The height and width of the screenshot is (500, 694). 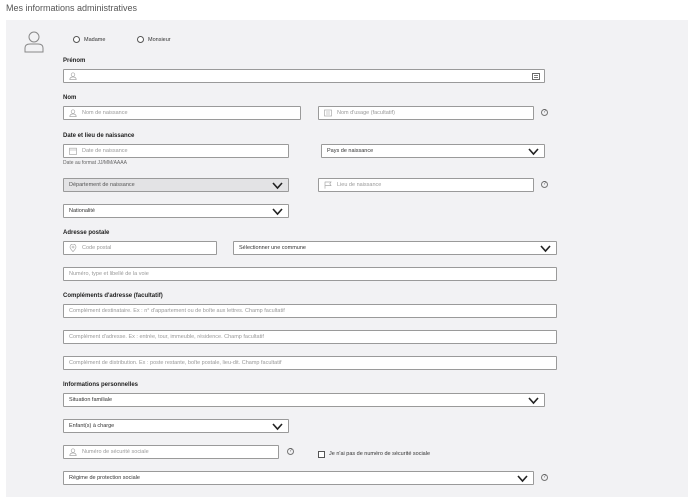 What do you see at coordinates (92, 426) in the screenshot?
I see `enfants-value: Enfant(s) à charge` at bounding box center [92, 426].